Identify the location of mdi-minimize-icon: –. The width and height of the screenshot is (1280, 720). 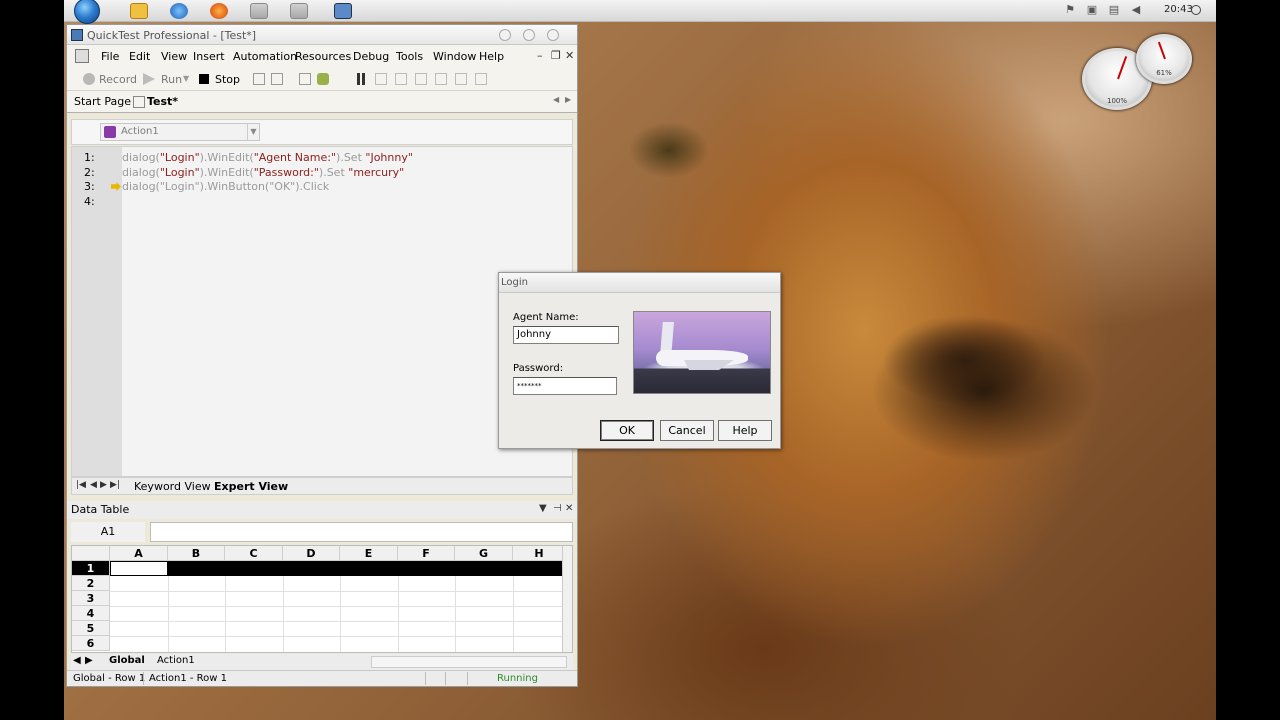
(540, 55).